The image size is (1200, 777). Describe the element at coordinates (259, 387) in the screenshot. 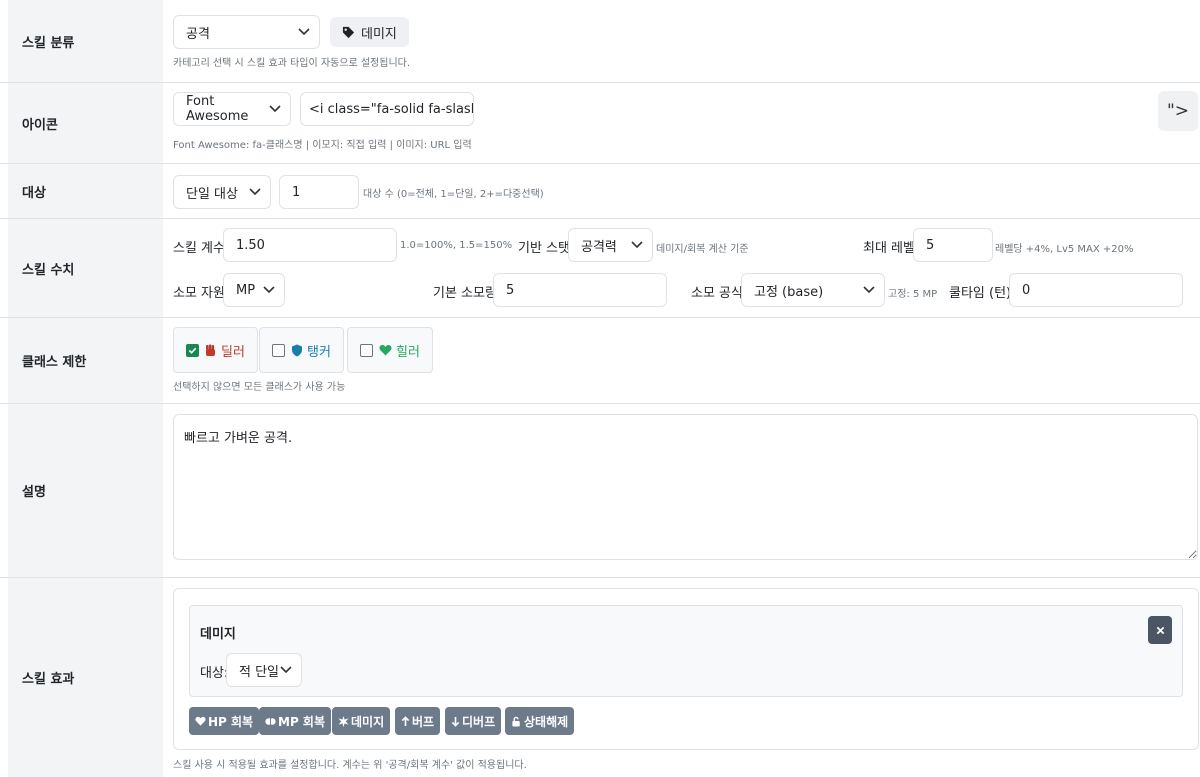

I see `class-limit-help: 선택하지 않으면 모든 클래스가 사용 가능` at that location.